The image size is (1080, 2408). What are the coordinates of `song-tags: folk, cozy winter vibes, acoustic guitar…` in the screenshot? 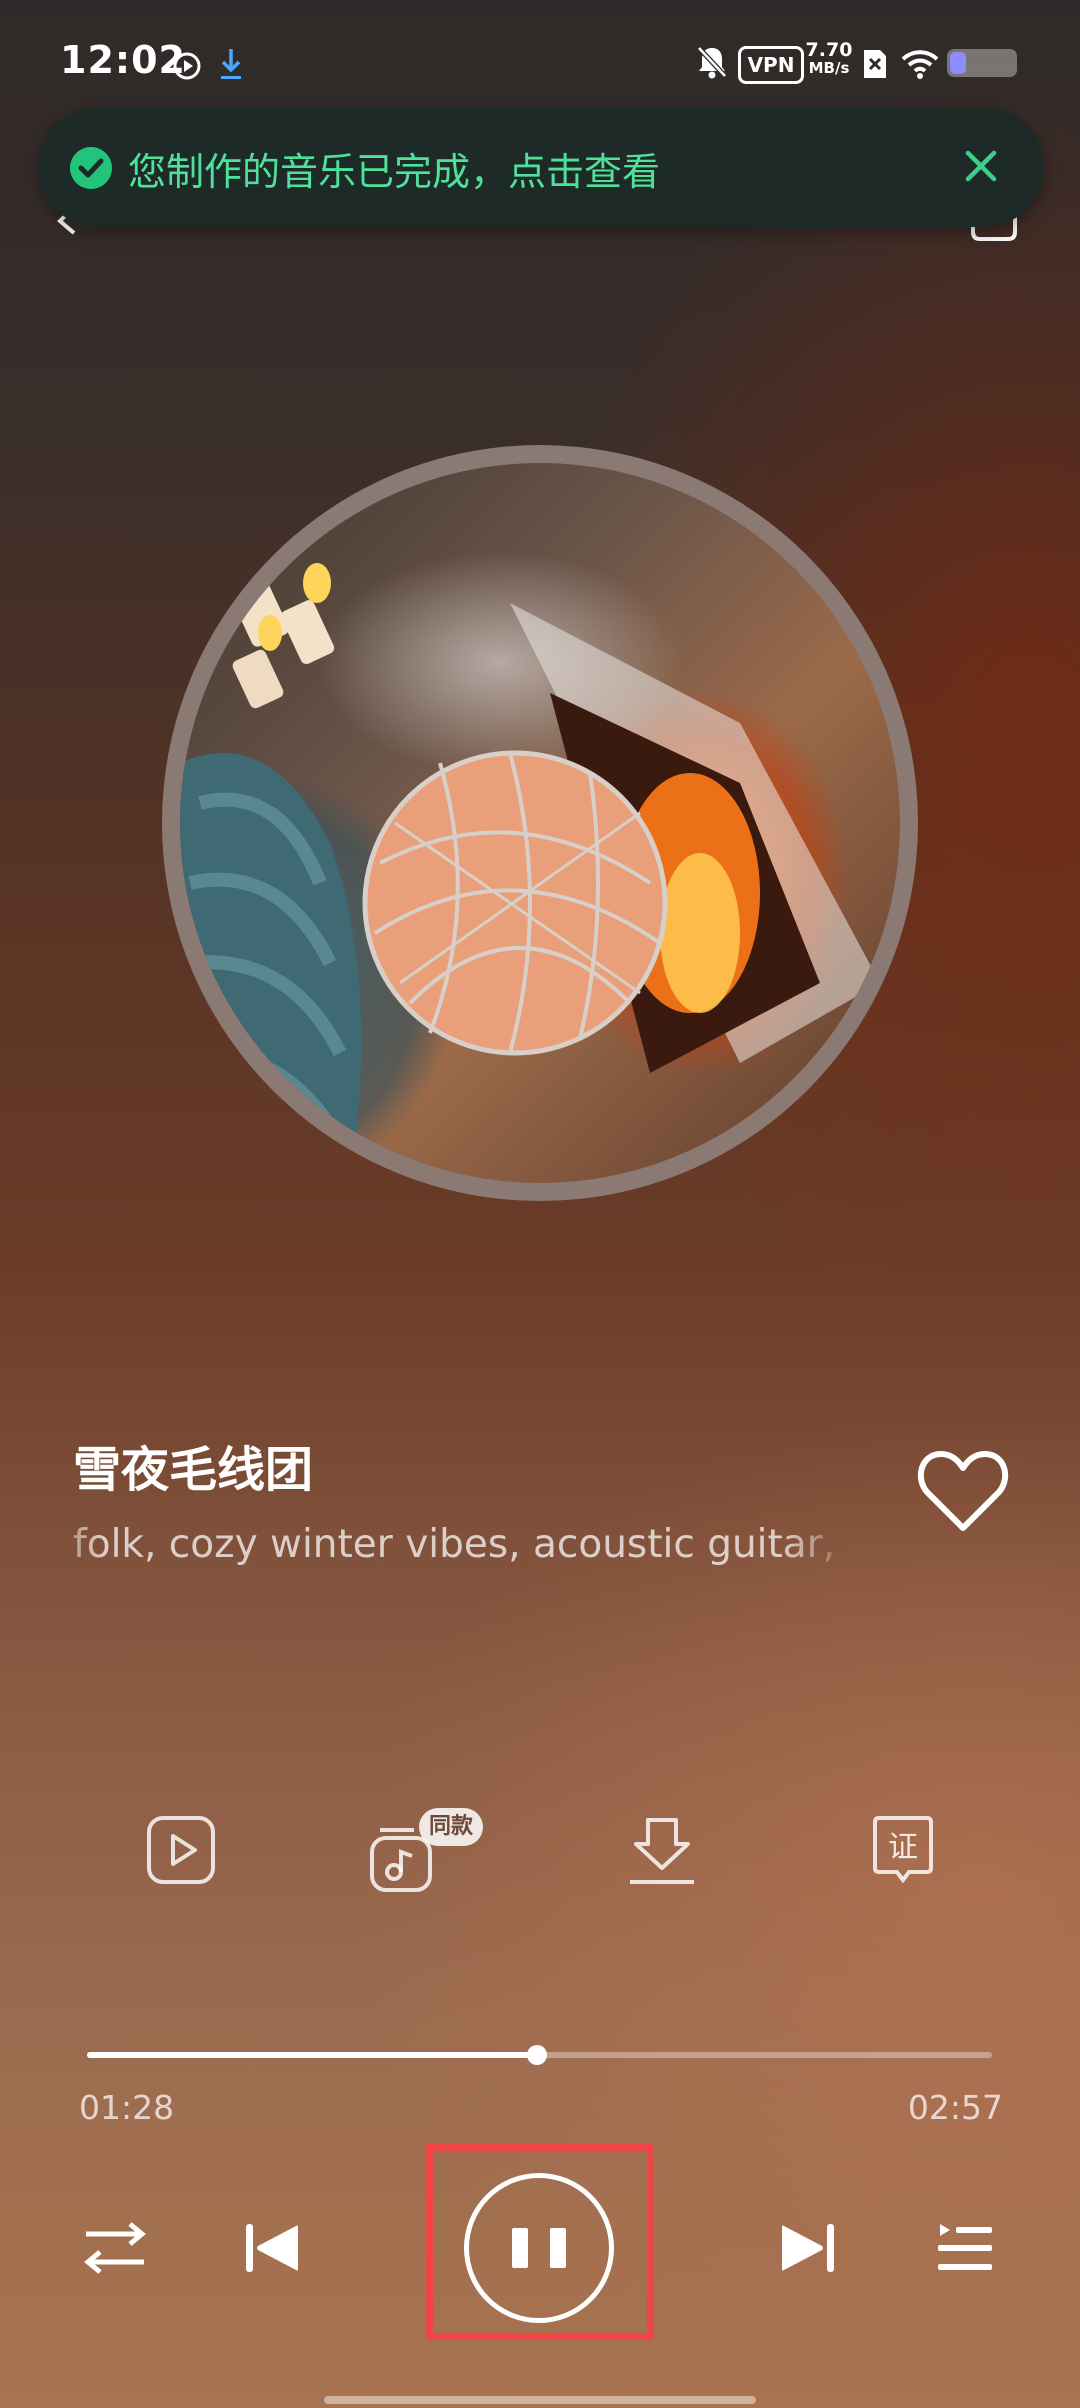 It's located at (458, 1544).